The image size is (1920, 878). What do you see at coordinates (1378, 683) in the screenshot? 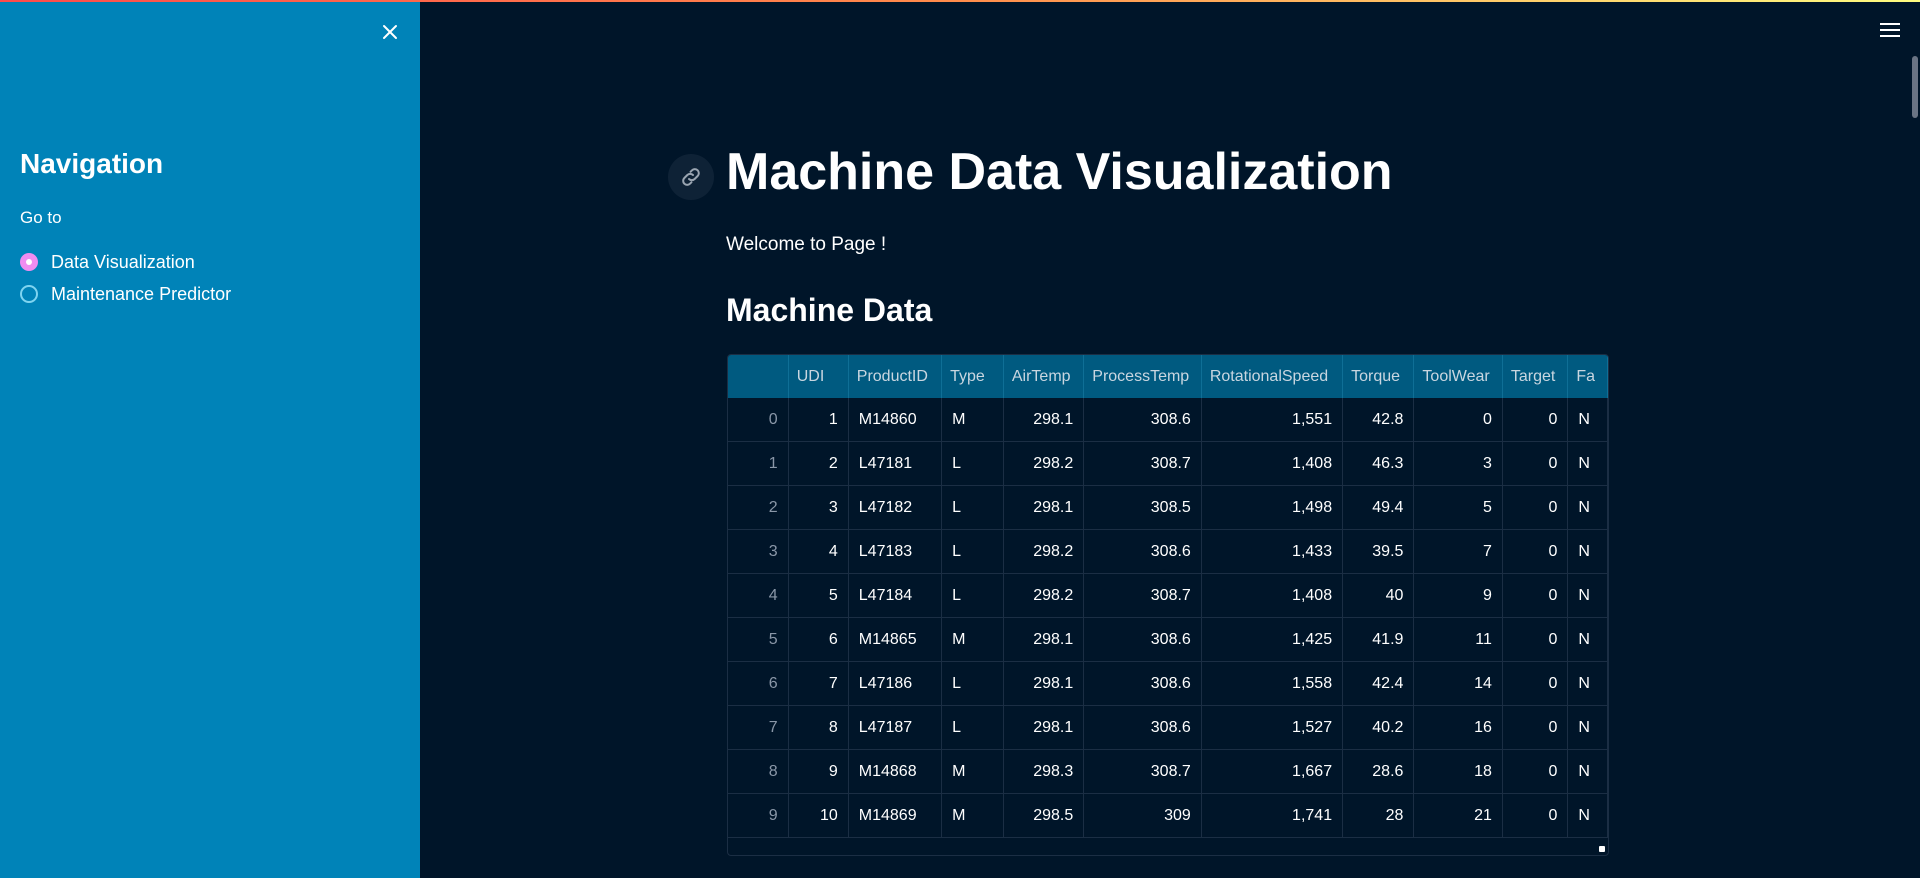
I see `table-cell: 42.4` at bounding box center [1378, 683].